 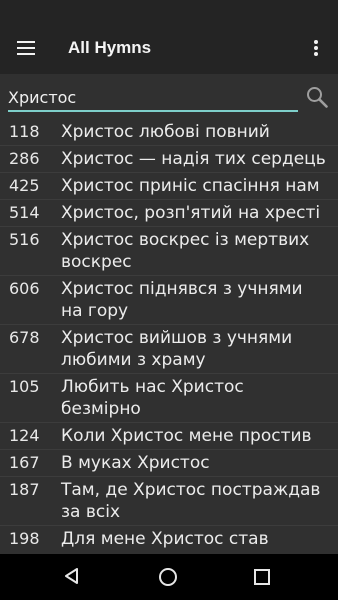 I want to click on hymn-number: 425, so click(x=24, y=185).